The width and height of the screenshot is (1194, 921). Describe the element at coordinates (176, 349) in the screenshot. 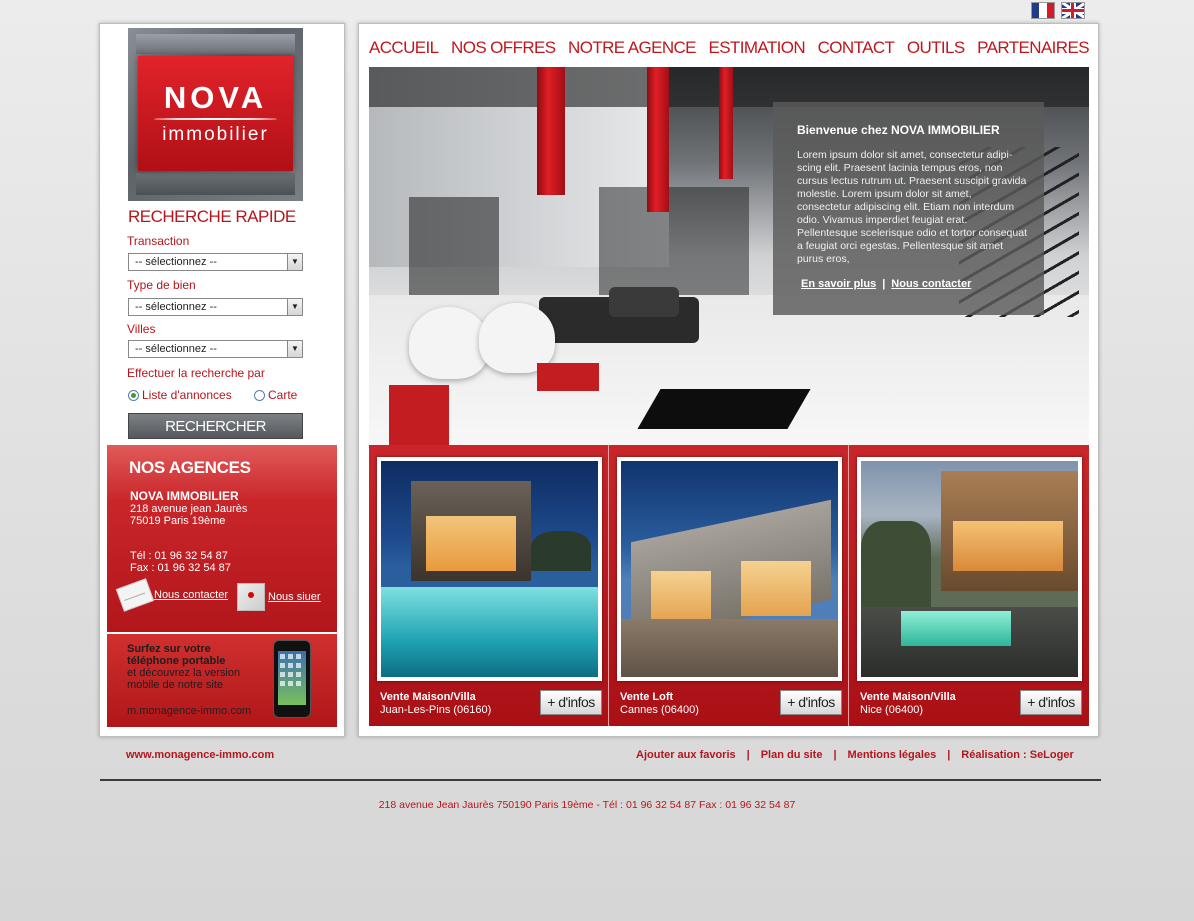

I see `cities-value: -- sélectionnez --` at that location.